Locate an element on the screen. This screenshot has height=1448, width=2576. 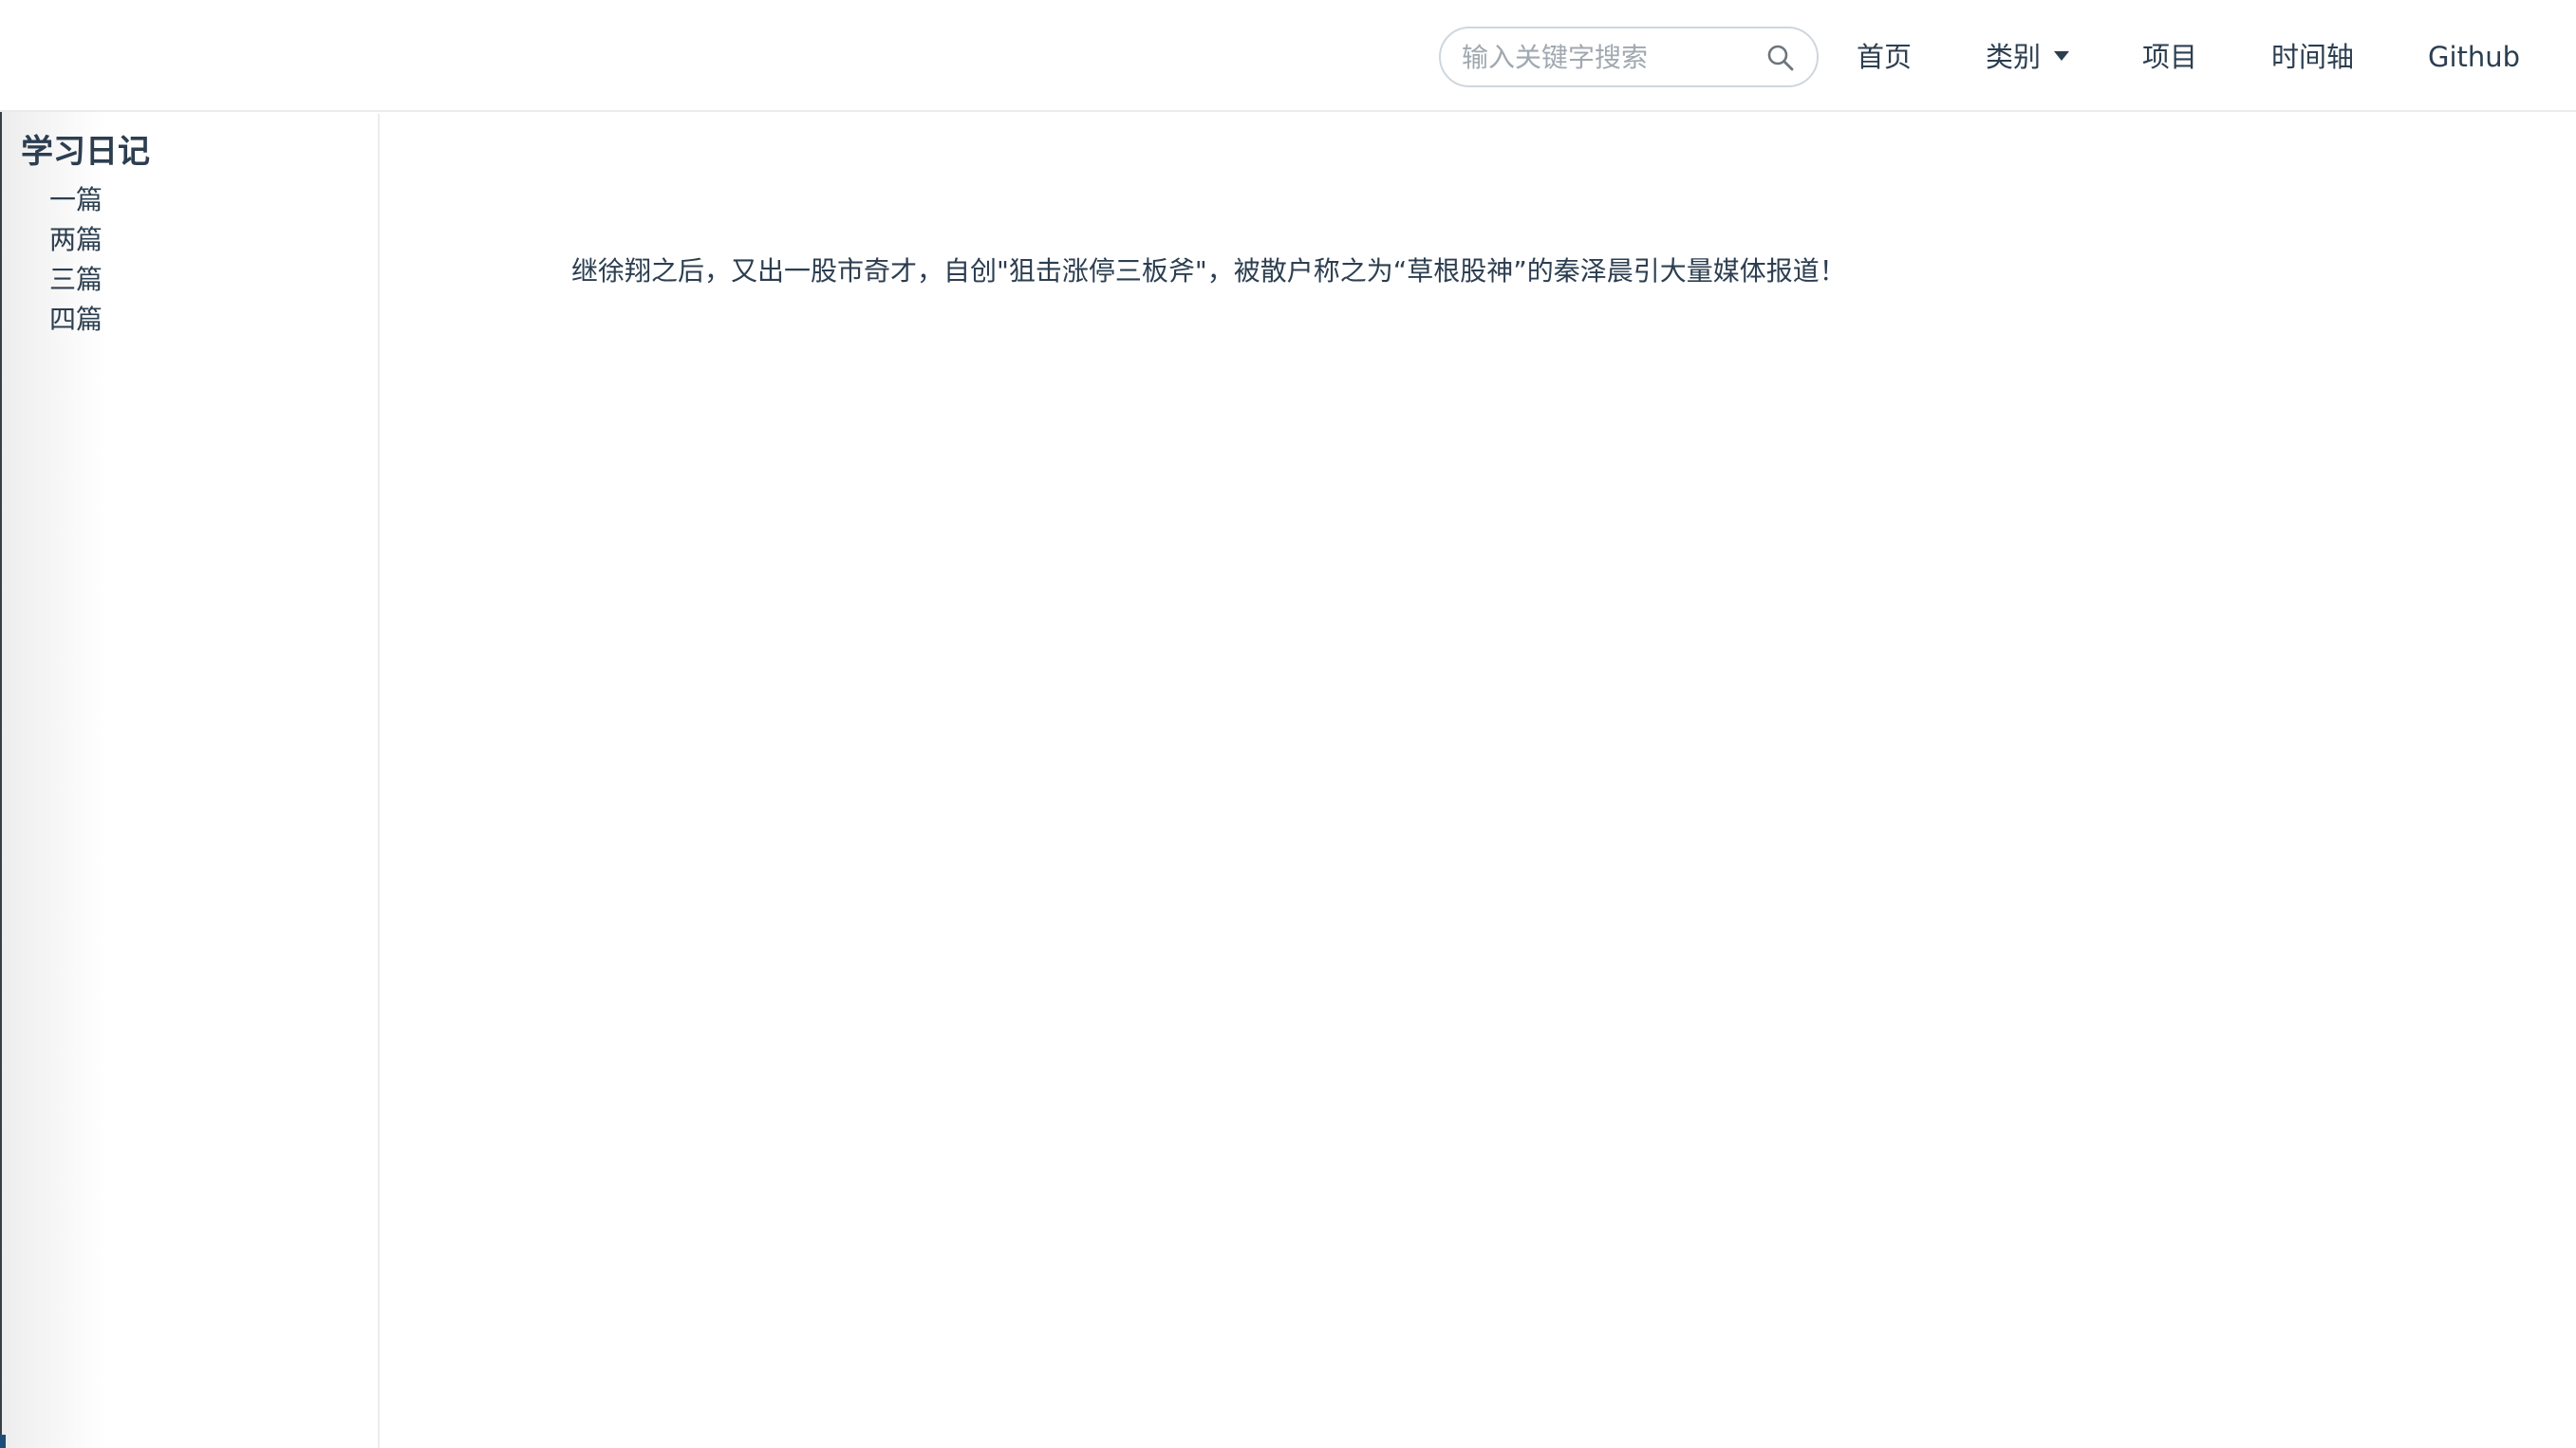
nav-link-timeline: 时间轴 is located at coordinates (2312, 57).